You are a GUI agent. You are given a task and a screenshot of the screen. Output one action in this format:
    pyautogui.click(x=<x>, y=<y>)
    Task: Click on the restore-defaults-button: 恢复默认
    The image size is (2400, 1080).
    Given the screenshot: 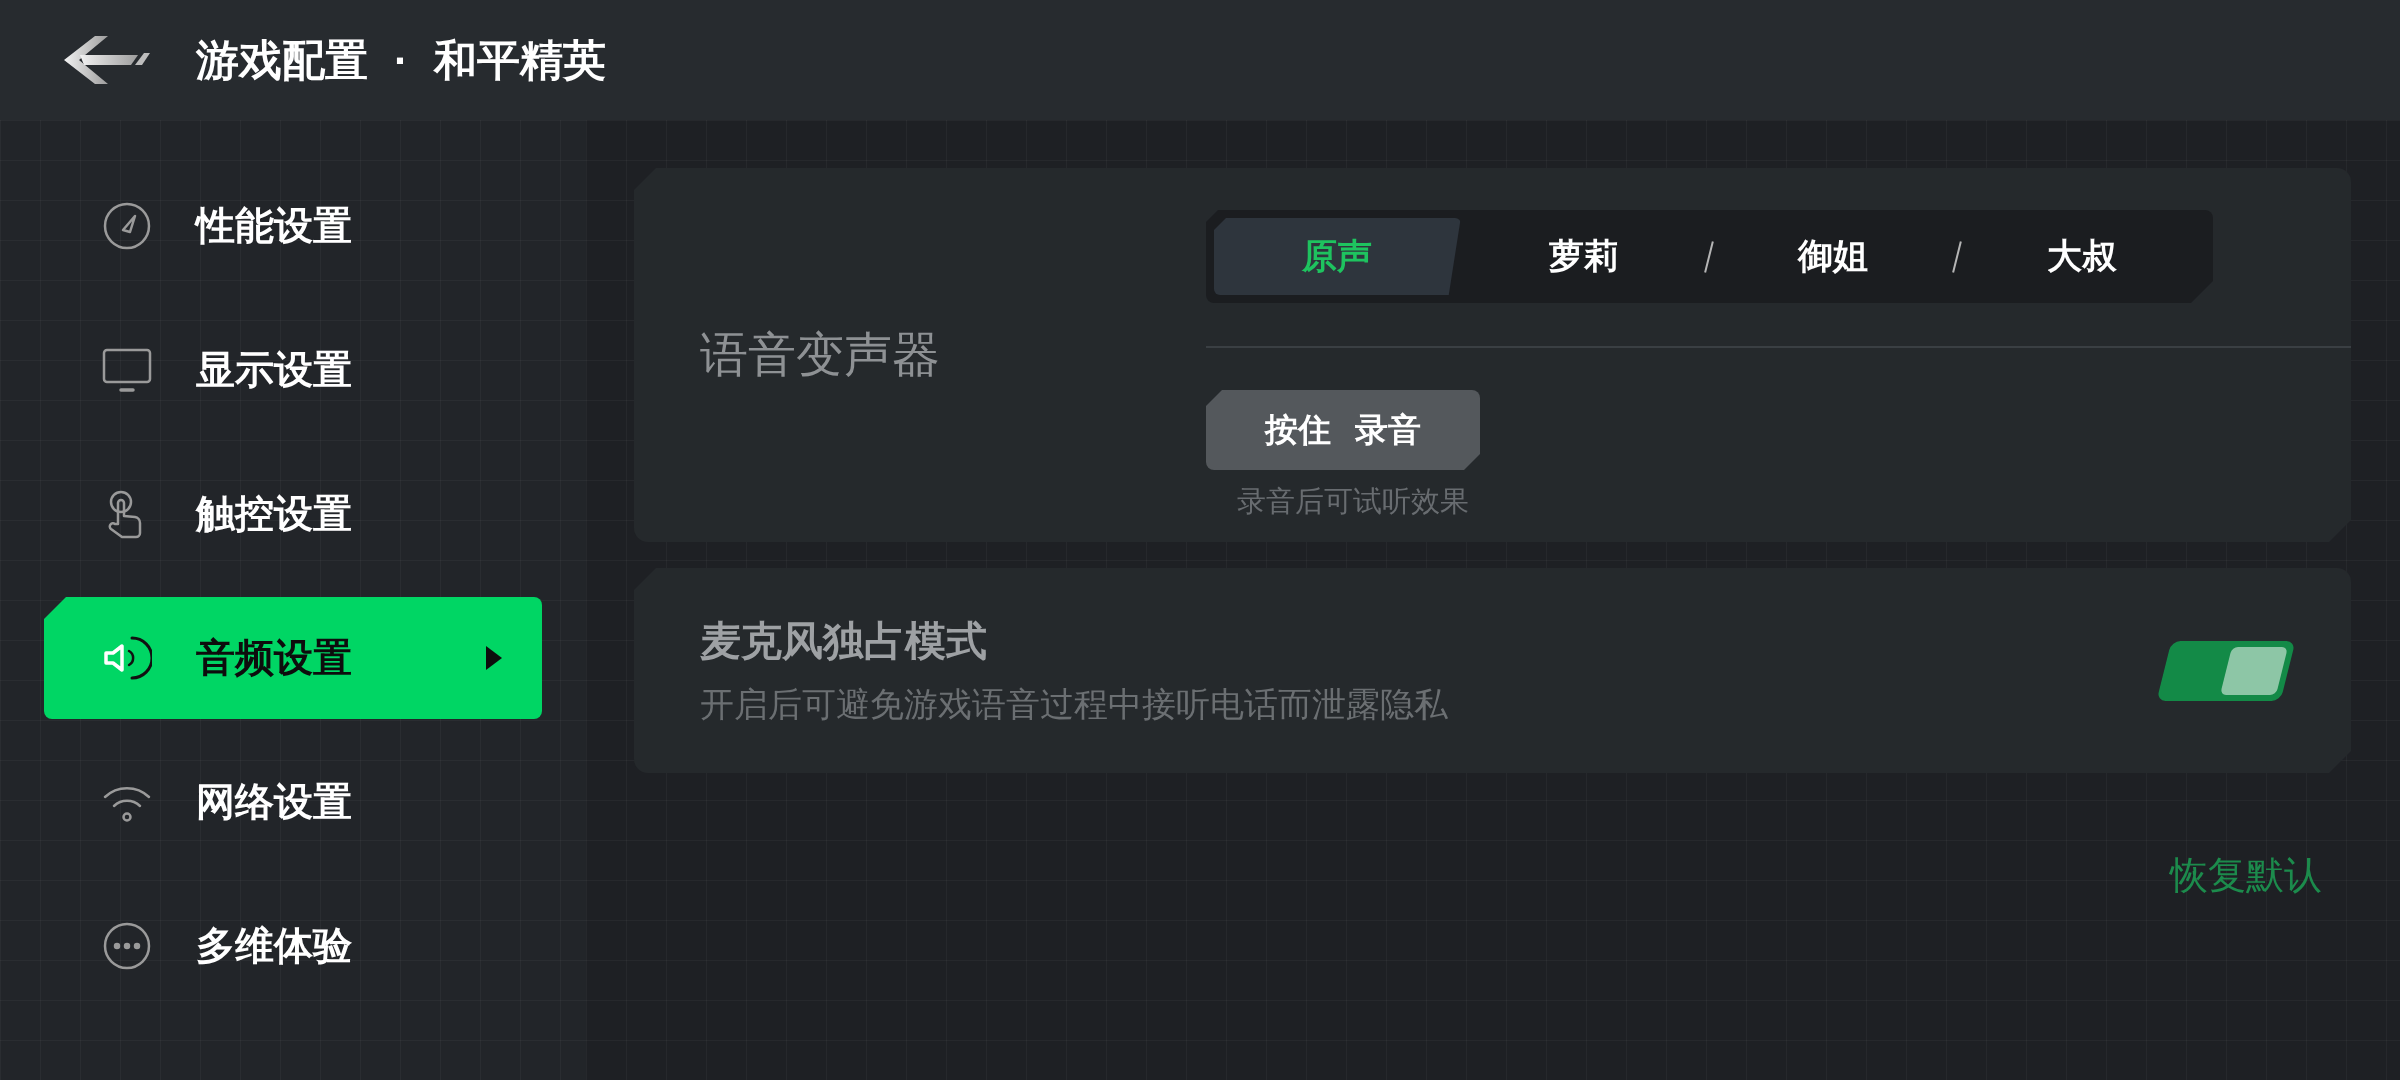 What is the action you would take?
    pyautogui.click(x=2246, y=875)
    